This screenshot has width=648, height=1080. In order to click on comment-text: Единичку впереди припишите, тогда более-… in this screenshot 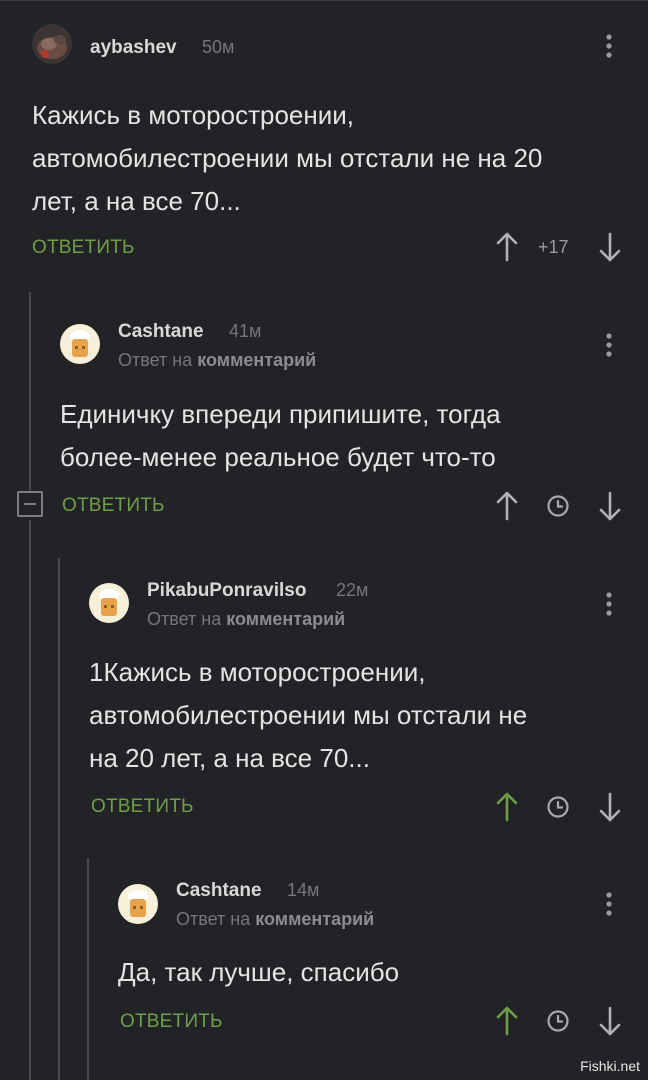, I will do `click(280, 435)`.